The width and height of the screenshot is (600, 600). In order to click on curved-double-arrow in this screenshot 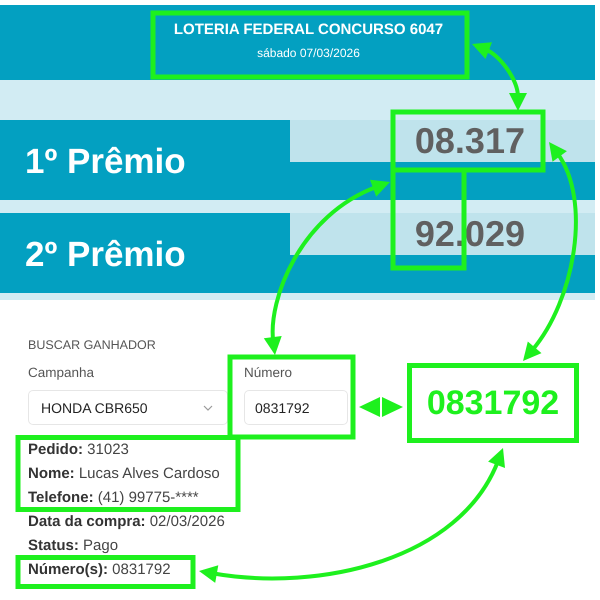, I will do `click(499, 76)`.